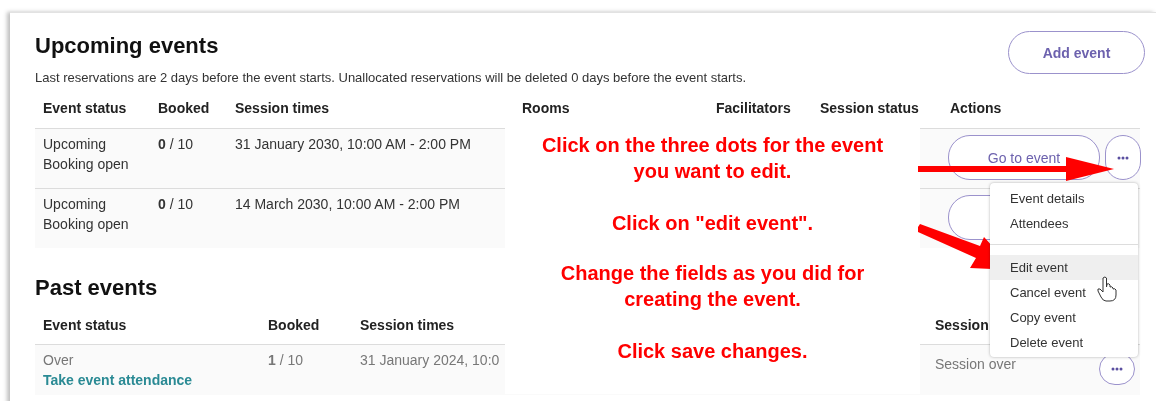  I want to click on instruction-text: Click on the three dots for the event you want to edit., so click(712, 158).